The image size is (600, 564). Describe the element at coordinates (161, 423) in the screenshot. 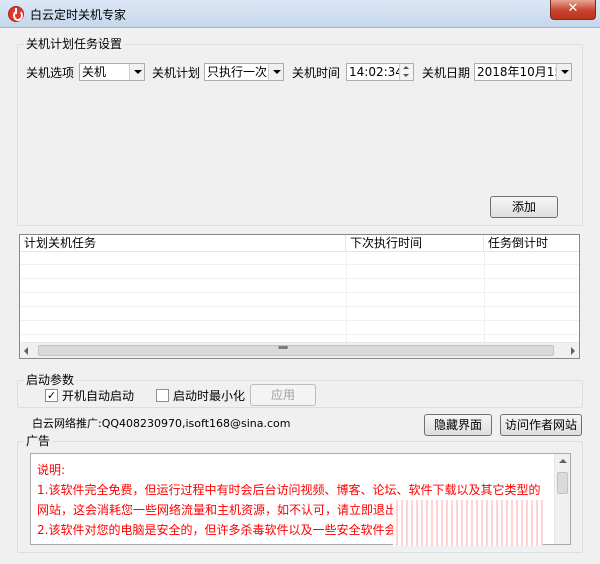

I see `promo-text: 白云网络推广:QQ408230970,isoft168@sina.com` at that location.